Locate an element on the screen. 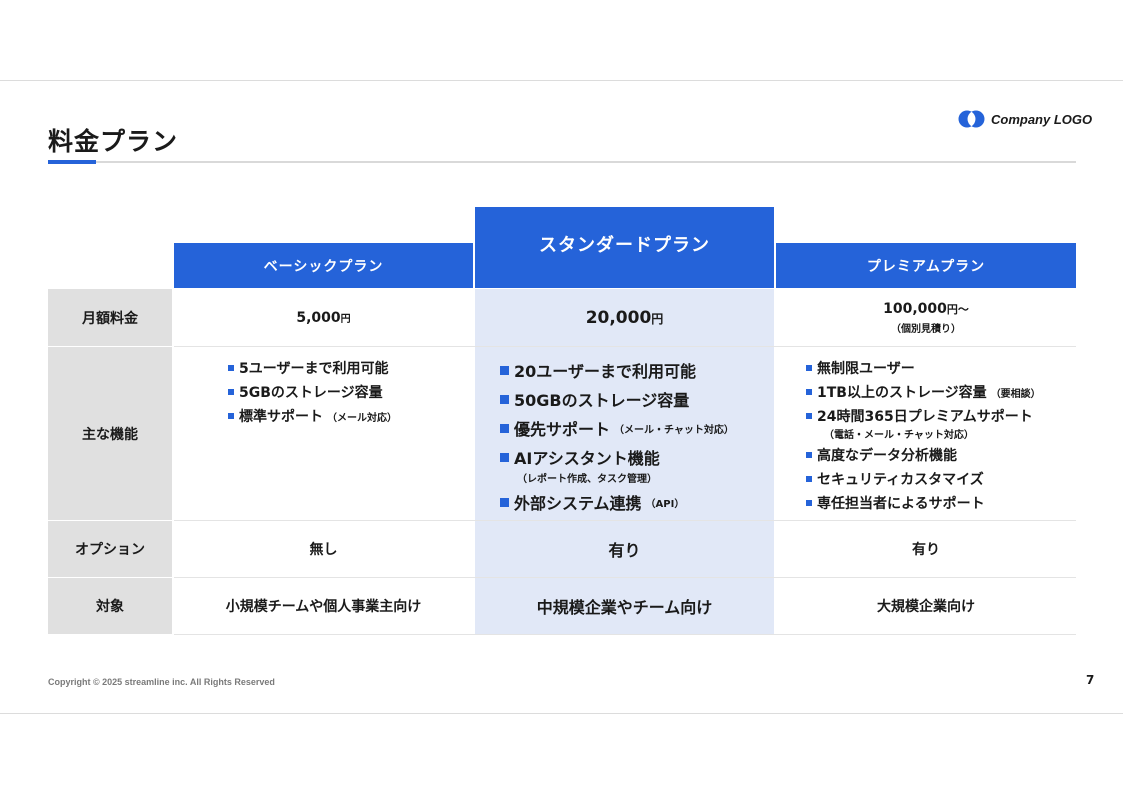  company-logo: Company LOGO is located at coordinates (1025, 119).